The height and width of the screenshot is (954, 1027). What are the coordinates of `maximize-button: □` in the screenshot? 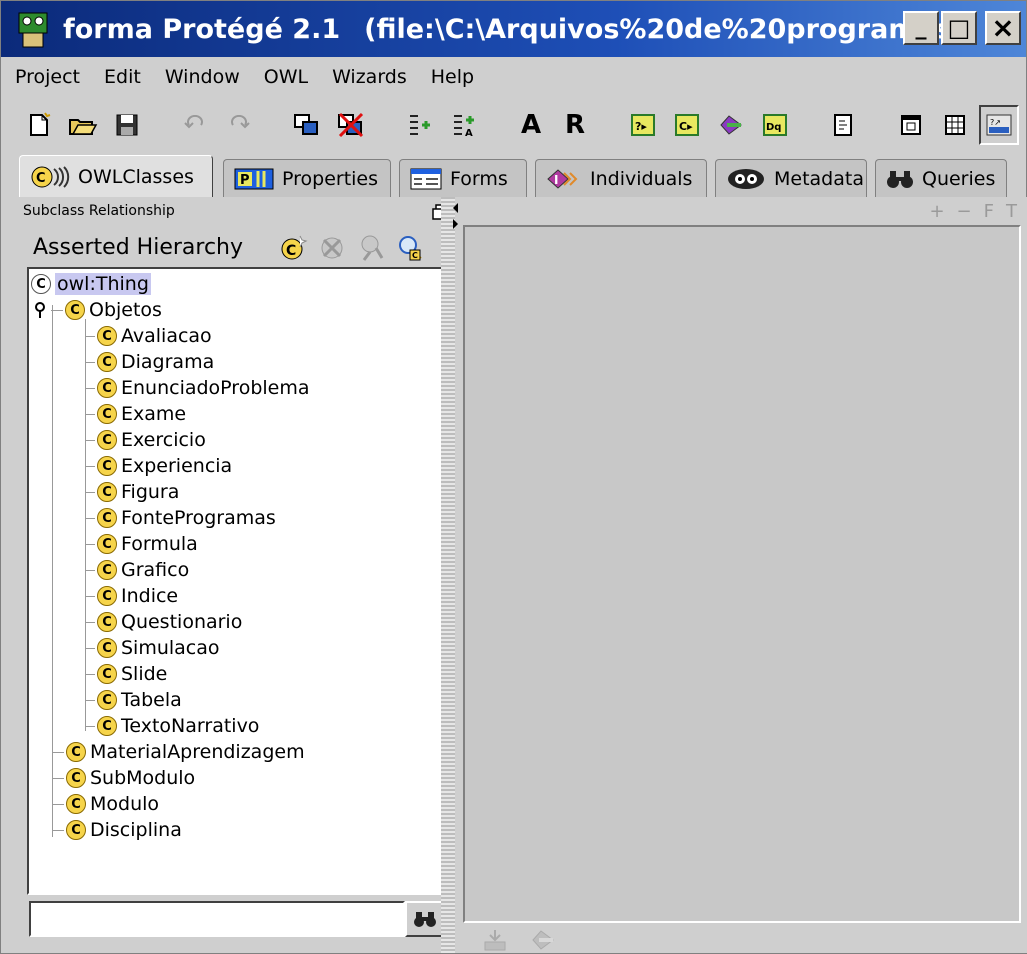 It's located at (959, 28).